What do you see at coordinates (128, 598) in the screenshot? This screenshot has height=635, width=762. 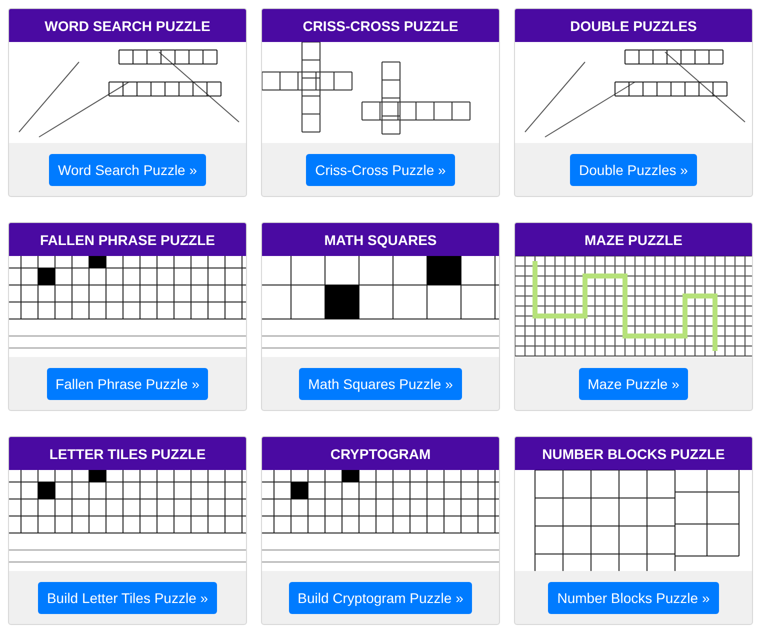 I see `puzzle-button: Build Letter Tiles Puzzle »` at bounding box center [128, 598].